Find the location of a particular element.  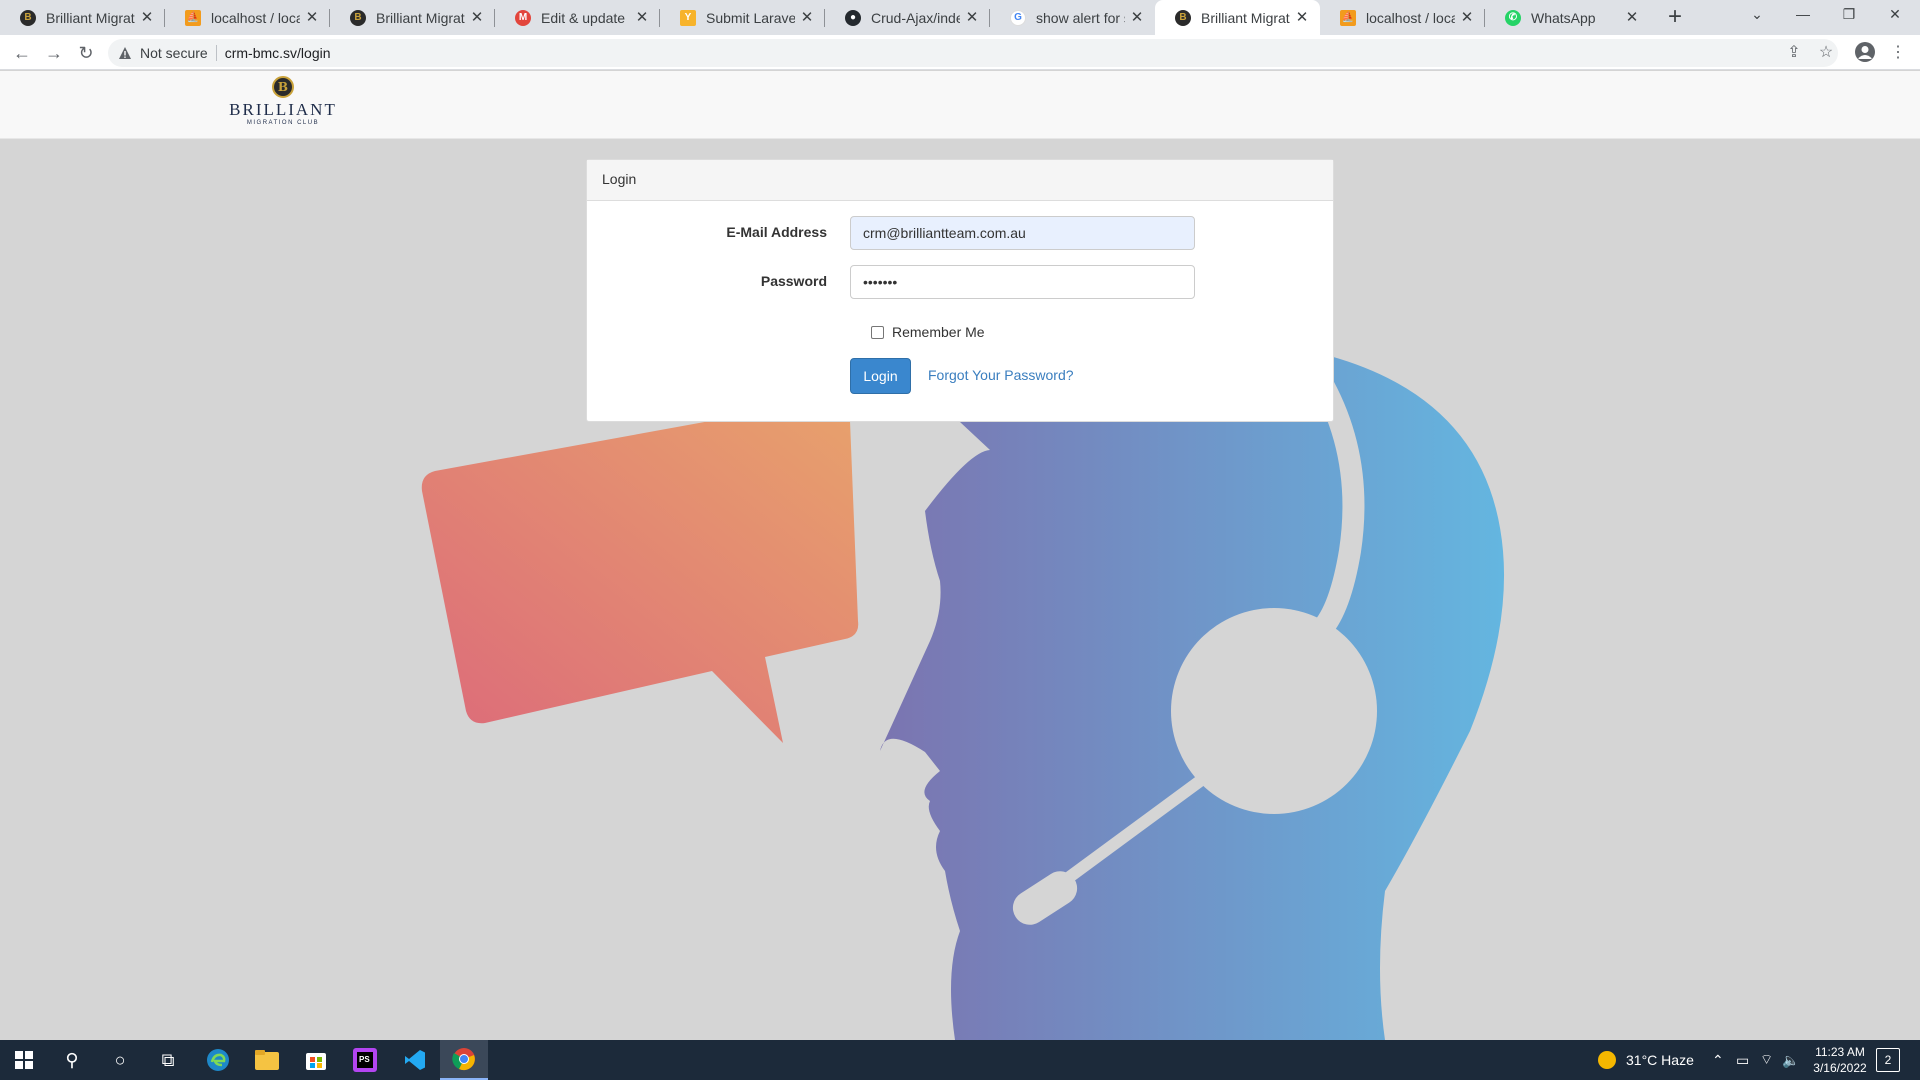

chrome-icon is located at coordinates (464, 1060).